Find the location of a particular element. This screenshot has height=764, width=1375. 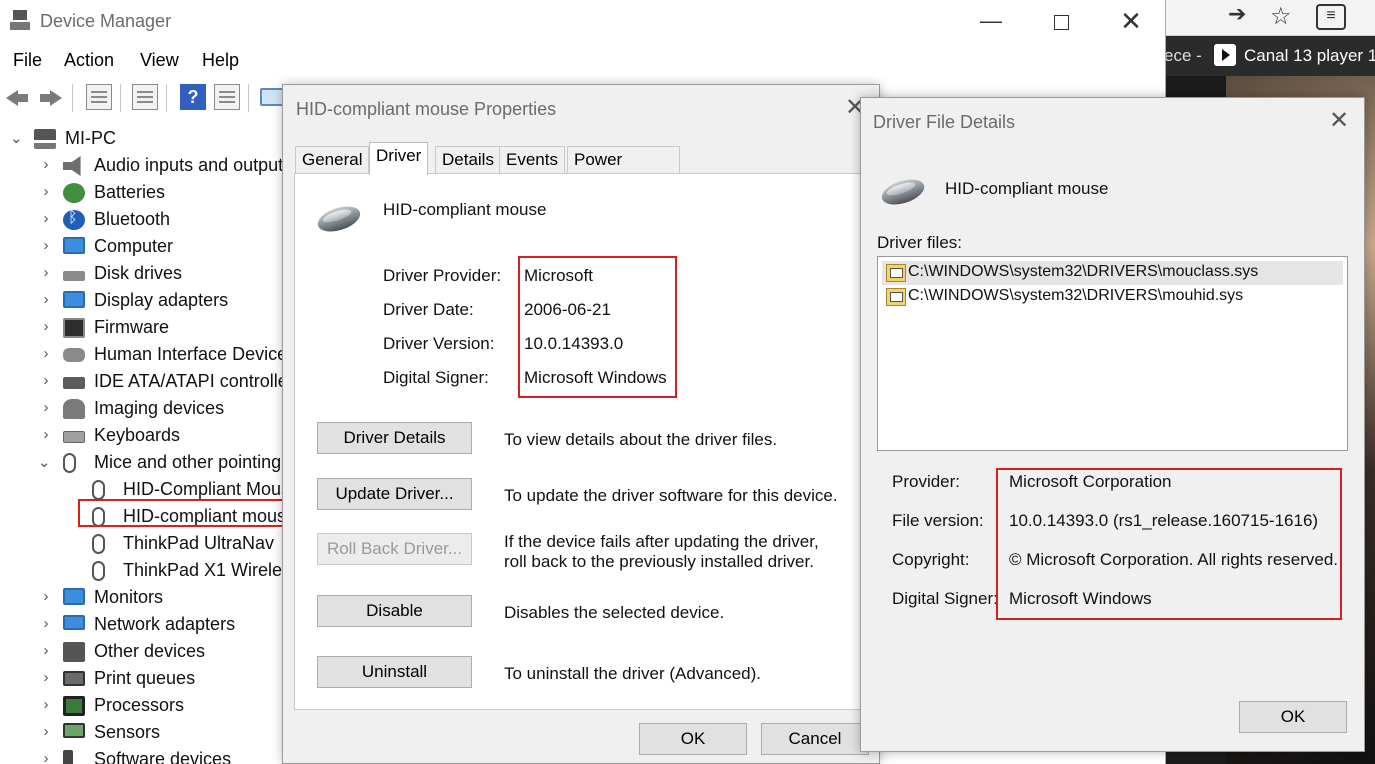

close-icon: ✕ is located at coordinates (1339, 120).